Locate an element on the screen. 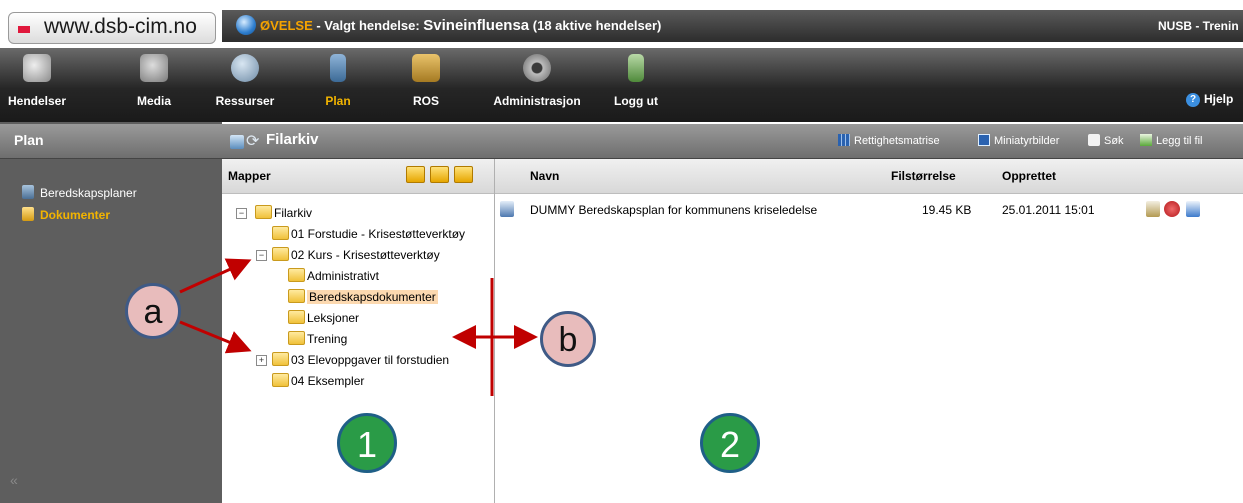 The image size is (1243, 503). arrow-a-lower is located at coordinates (215, 337).